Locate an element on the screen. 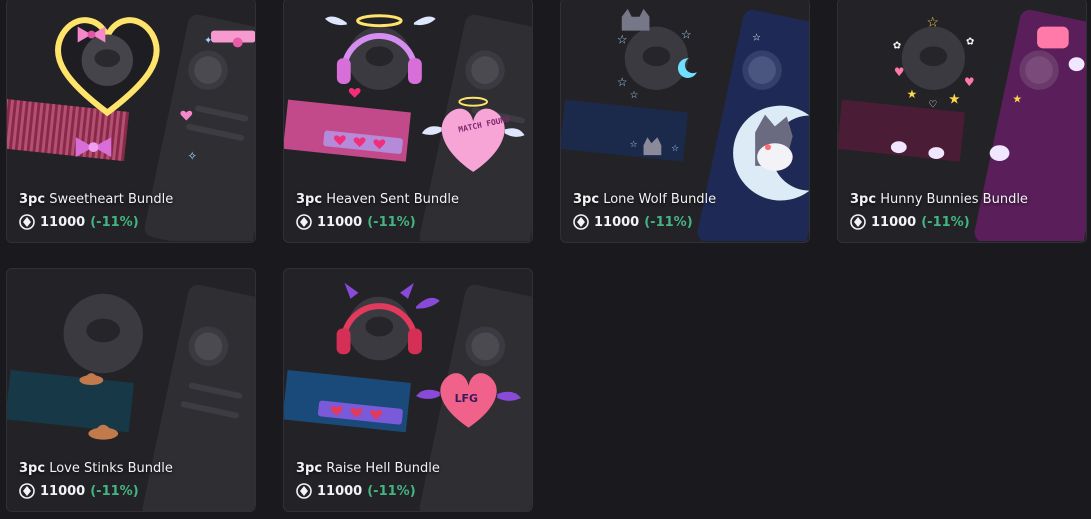 This screenshot has width=1091, height=519. bundle-title: 3pc Lone Wolf Bundle is located at coordinates (645, 199).